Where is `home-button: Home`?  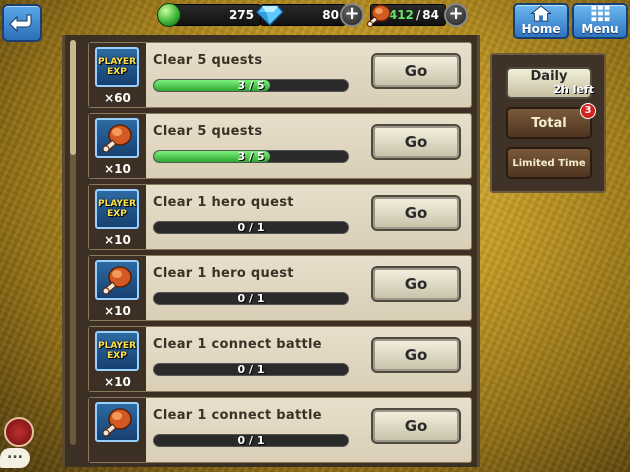 home-button: Home is located at coordinates (541, 21).